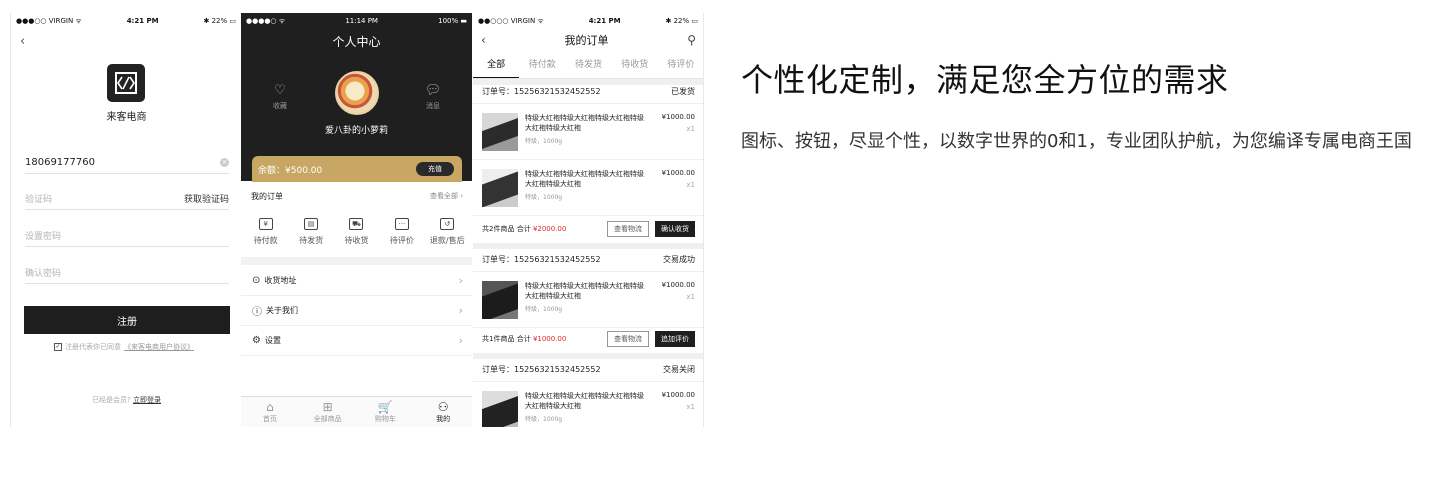  Describe the element at coordinates (361, 21) in the screenshot. I see `clock-text: 11:14 PM` at that location.